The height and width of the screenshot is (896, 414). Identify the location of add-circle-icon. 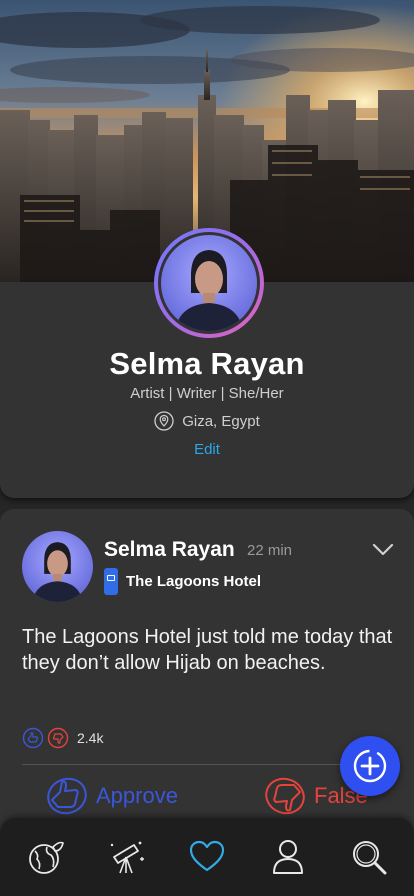
(370, 766).